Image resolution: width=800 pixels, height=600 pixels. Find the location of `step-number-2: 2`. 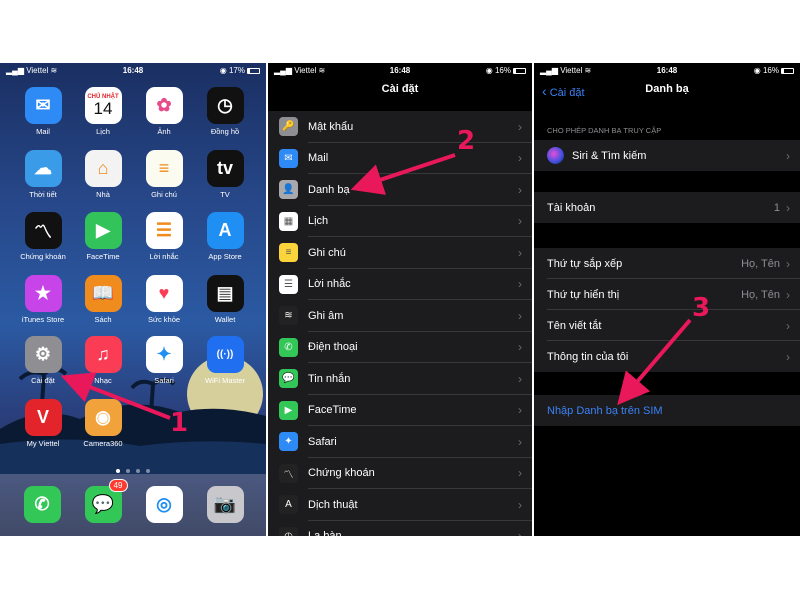

step-number-2: 2 is located at coordinates (466, 141).